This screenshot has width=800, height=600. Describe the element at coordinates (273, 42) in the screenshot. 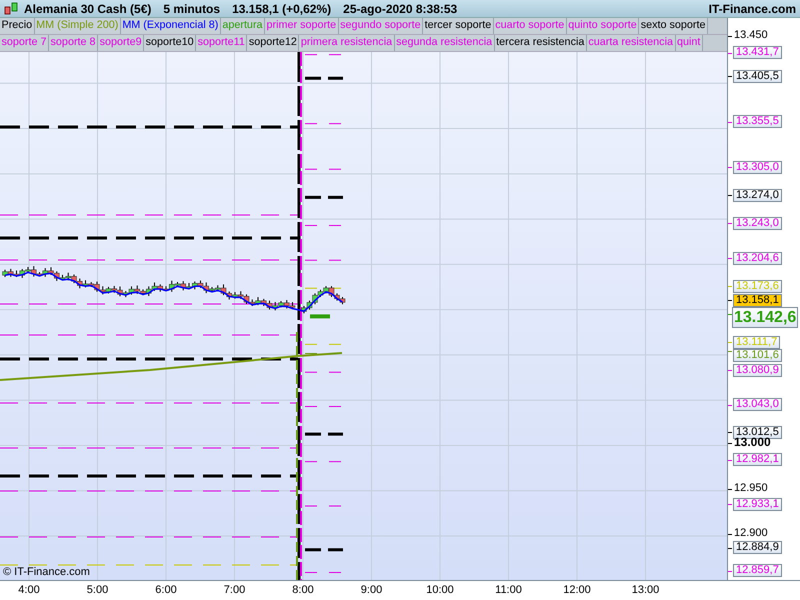

I see `legend-item: soporte12` at that location.